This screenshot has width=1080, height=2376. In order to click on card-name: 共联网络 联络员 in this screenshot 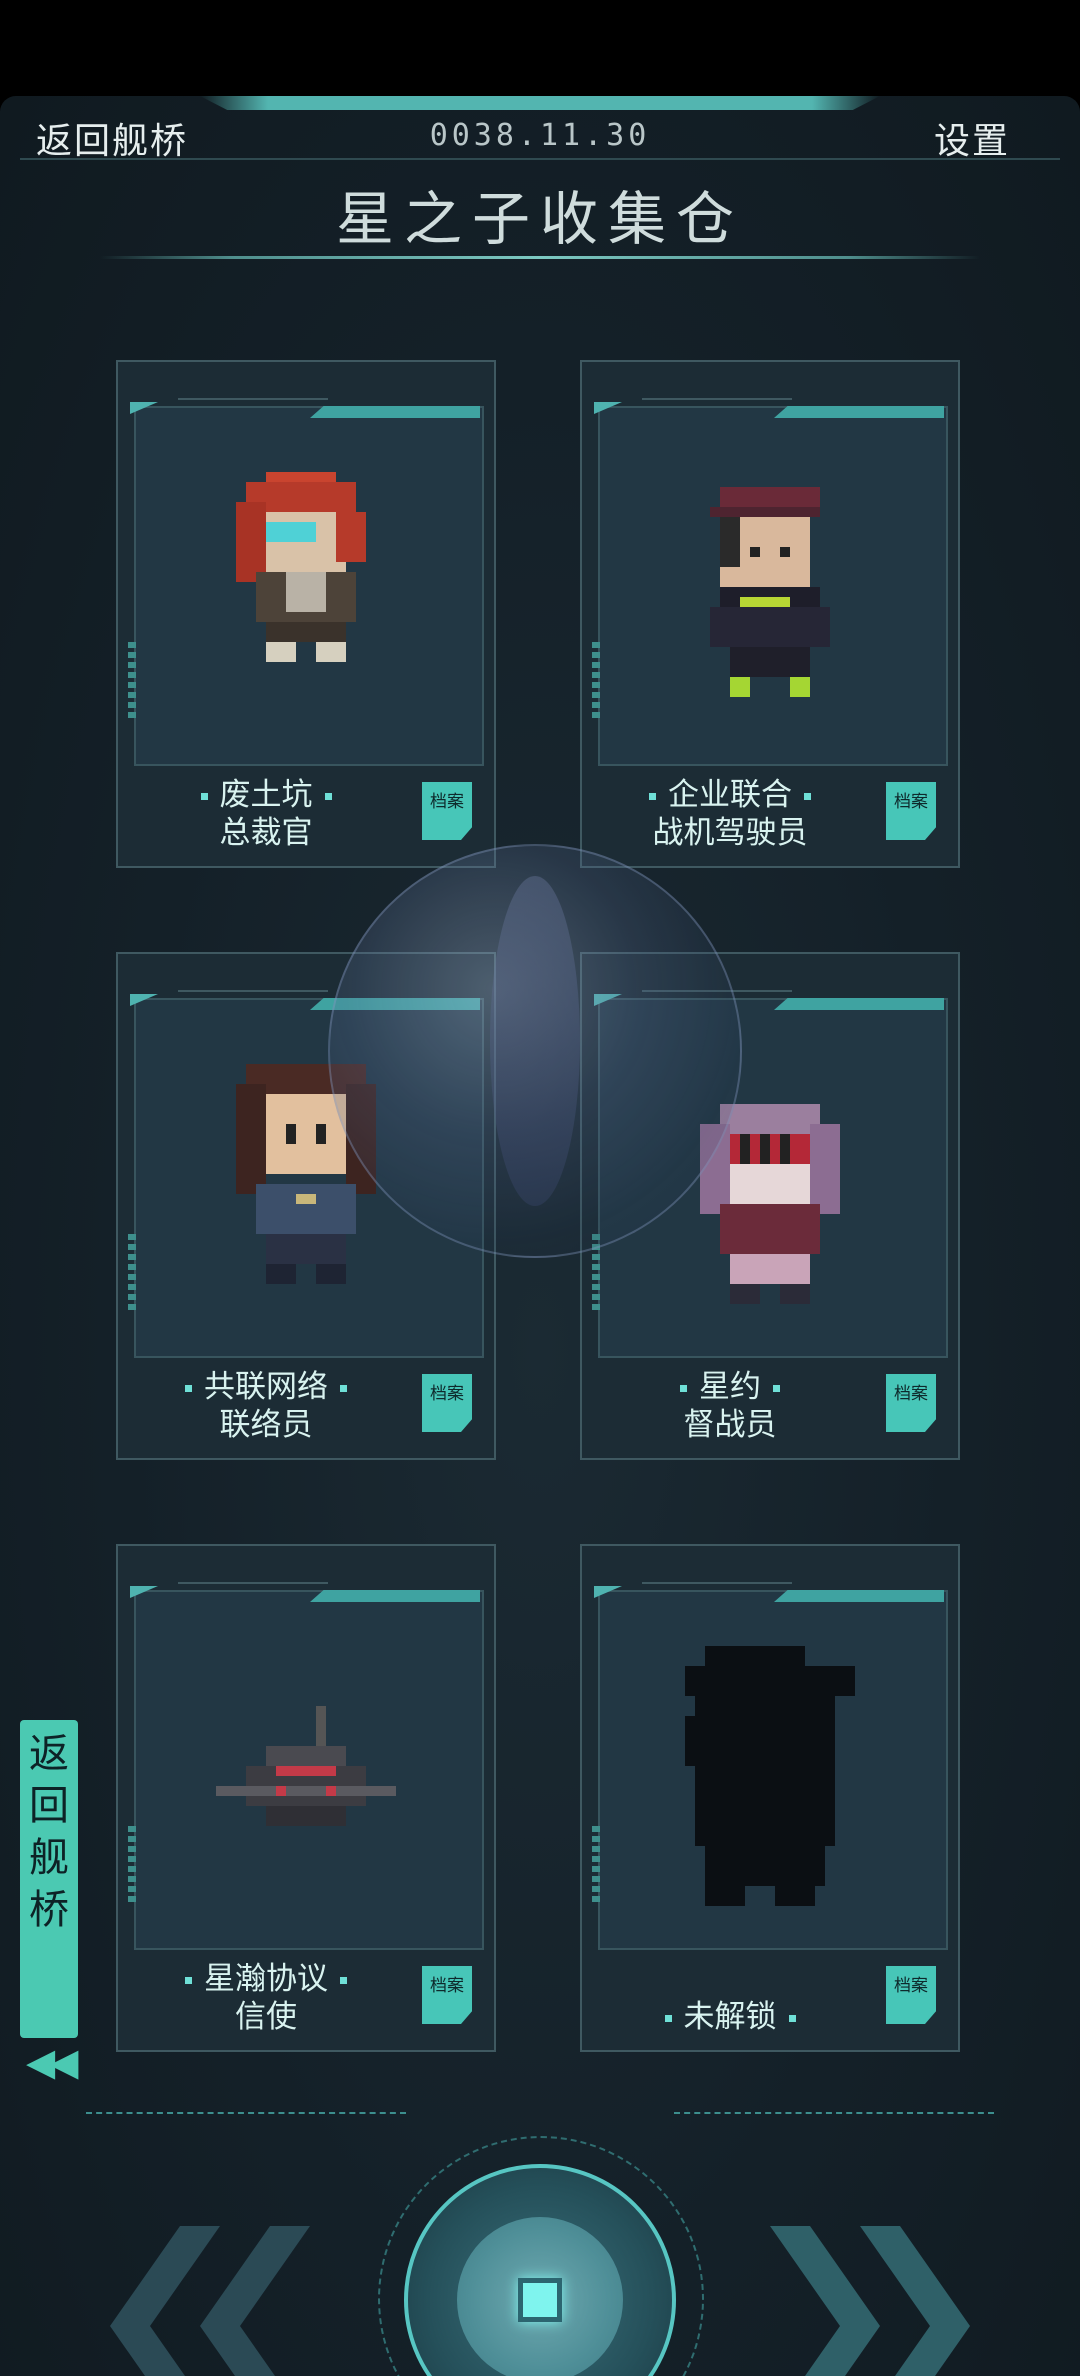, I will do `click(266, 1406)`.